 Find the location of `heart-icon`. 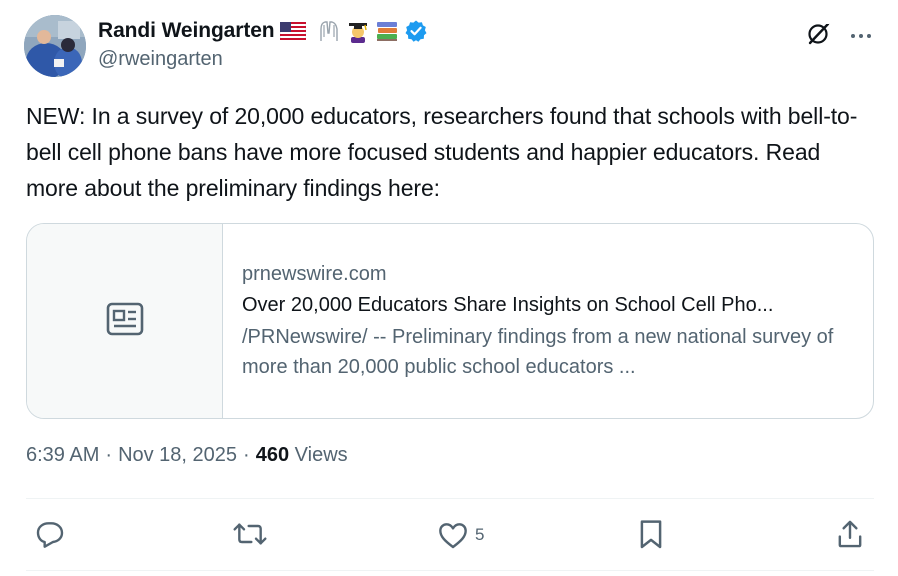

heart-icon is located at coordinates (453, 535).